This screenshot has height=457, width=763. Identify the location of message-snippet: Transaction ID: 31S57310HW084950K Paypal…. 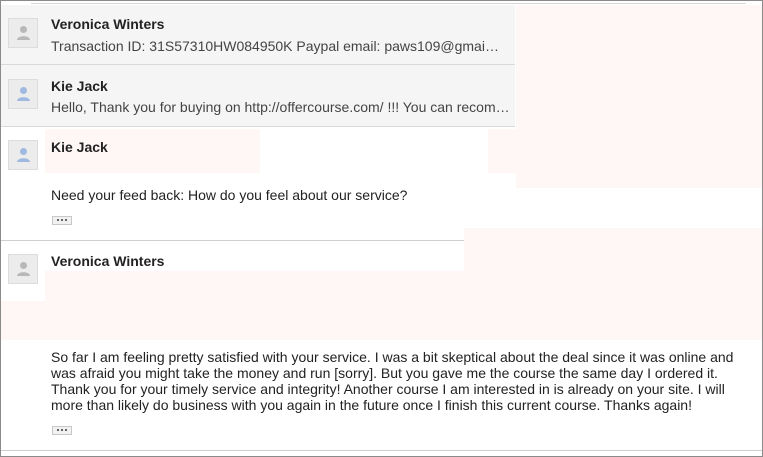
(276, 46).